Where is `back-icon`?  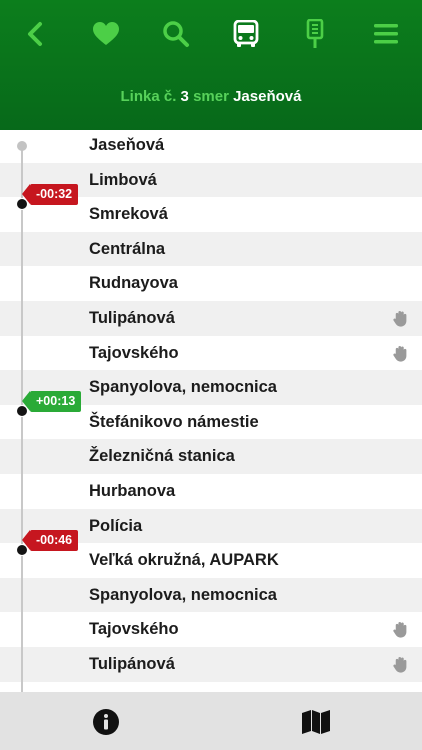 back-icon is located at coordinates (35, 34).